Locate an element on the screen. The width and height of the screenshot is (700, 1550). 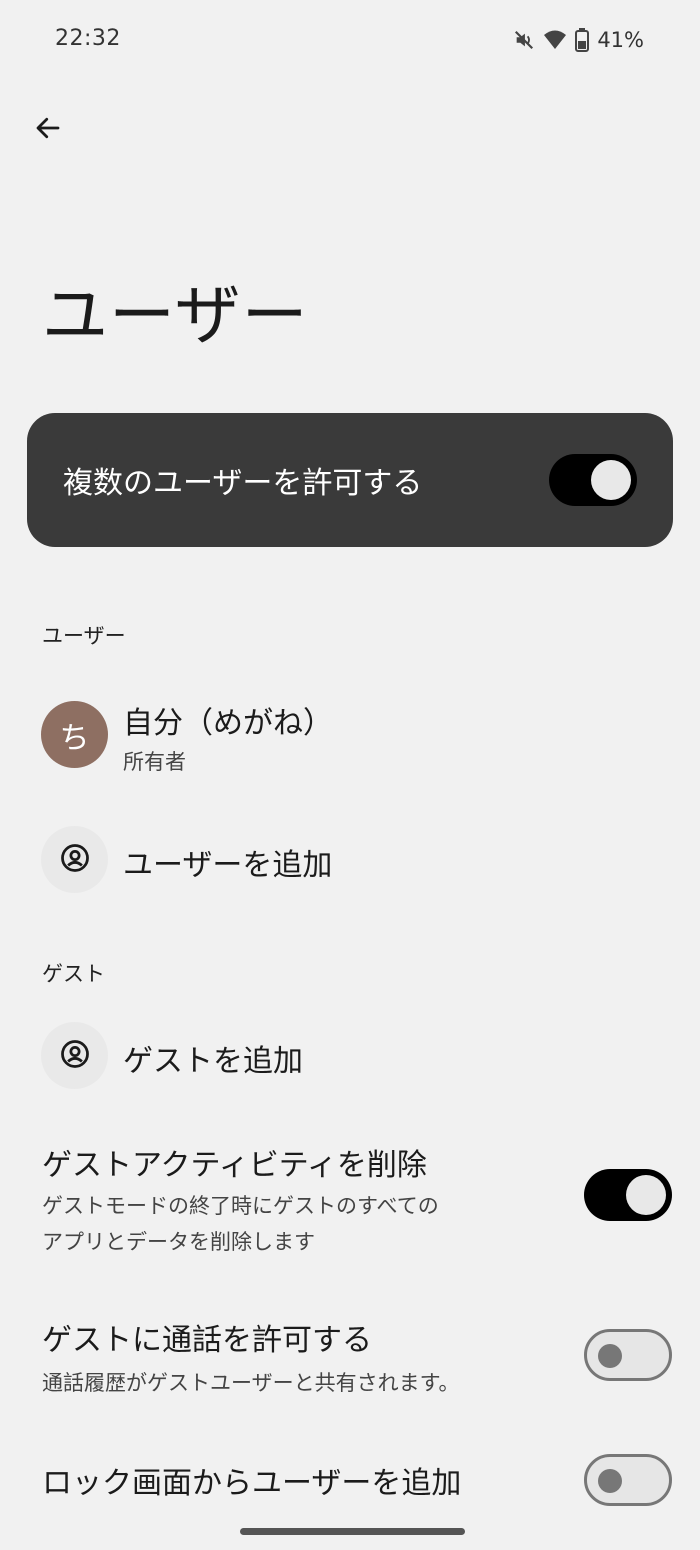
delete-guest-activity-subtitle-1: ゲストモードの終了時にゲストのすべての is located at coordinates (240, 1206).